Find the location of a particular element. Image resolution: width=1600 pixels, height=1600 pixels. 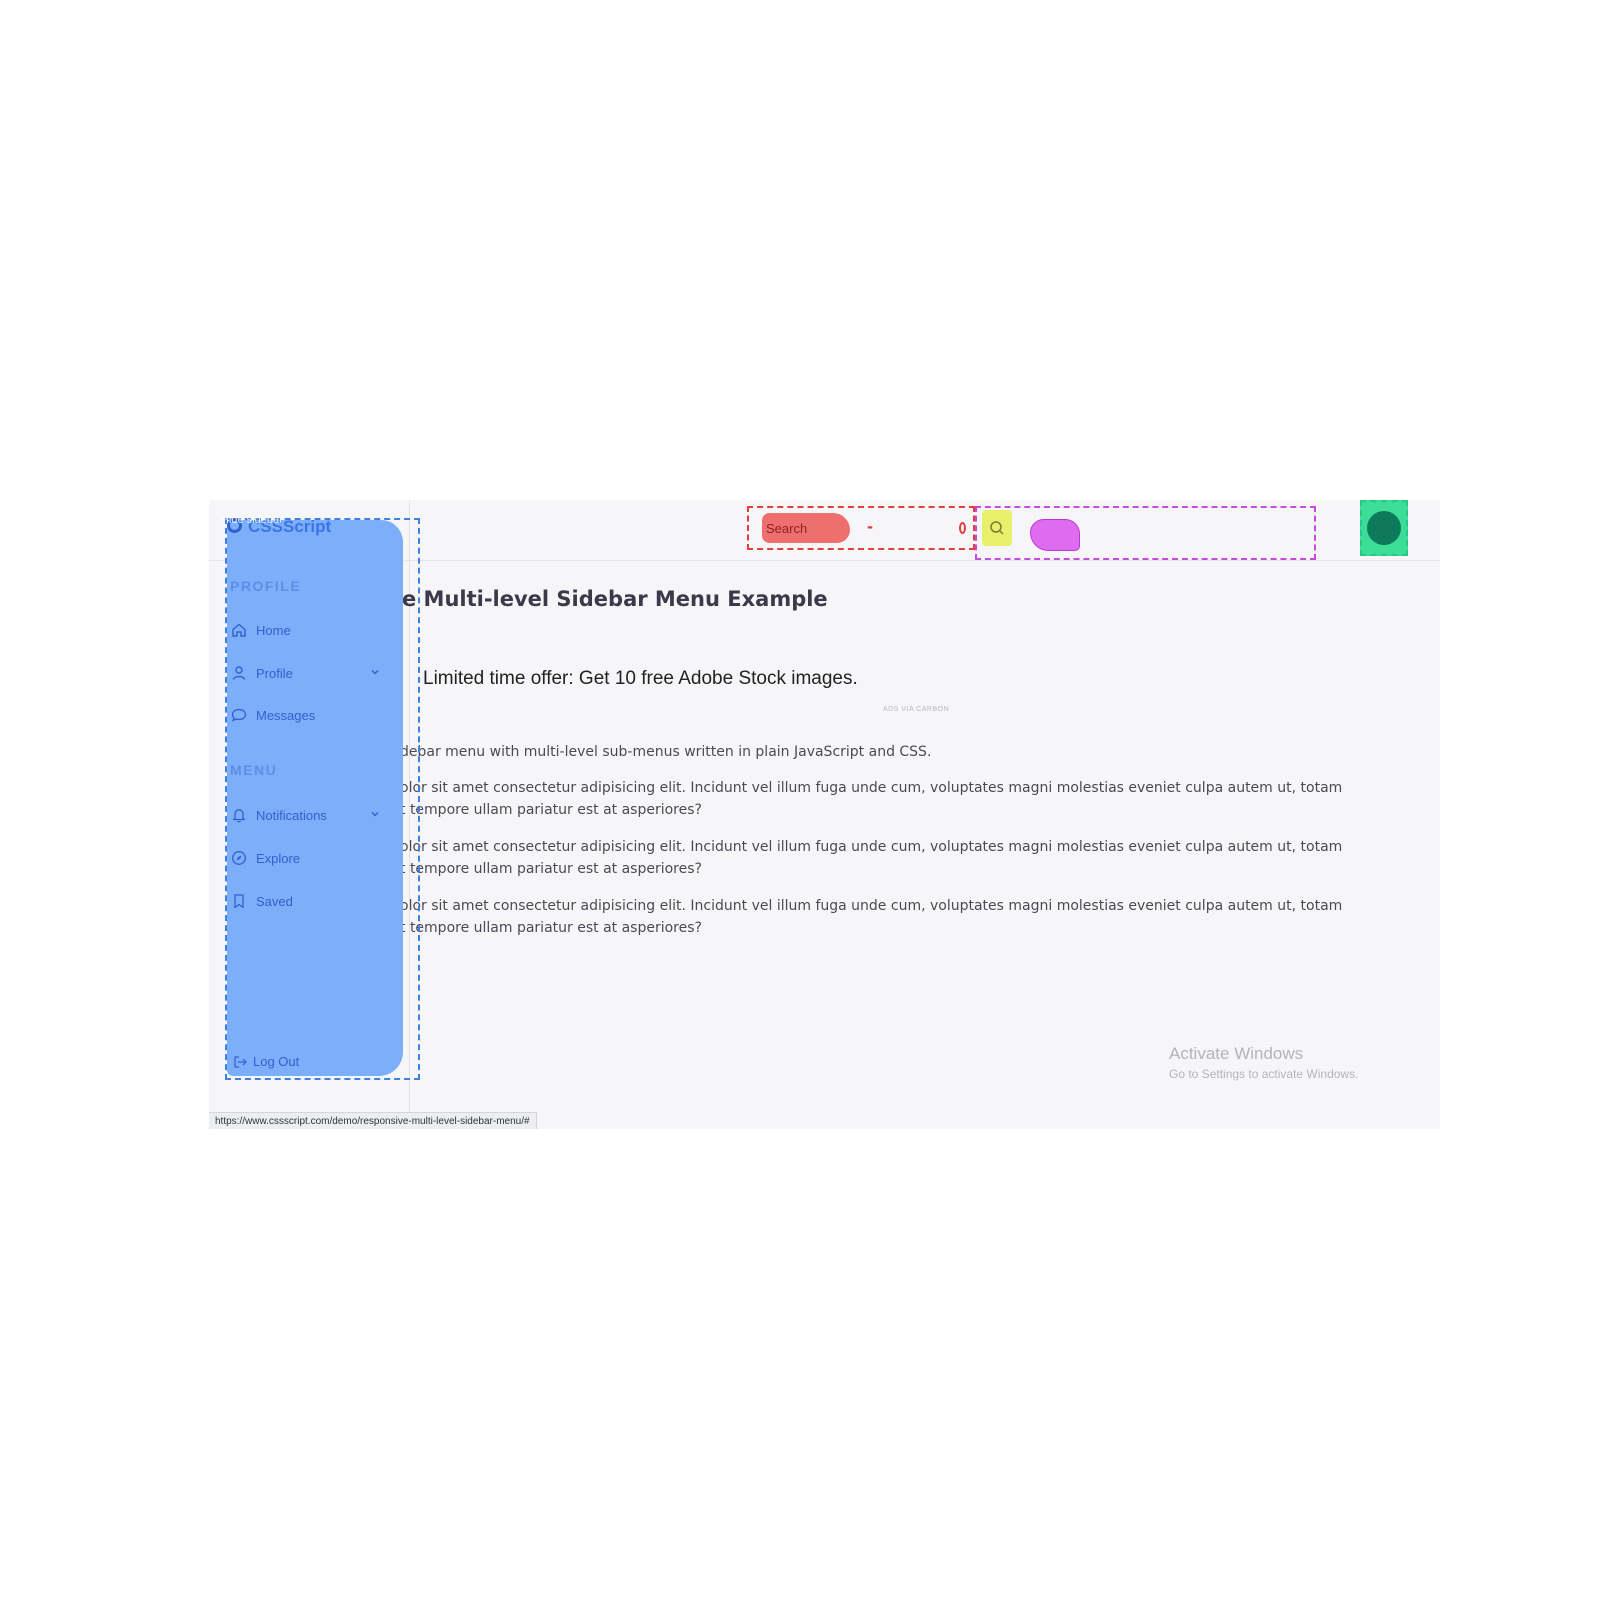

section-label-menu: MENU is located at coordinates (254, 770).